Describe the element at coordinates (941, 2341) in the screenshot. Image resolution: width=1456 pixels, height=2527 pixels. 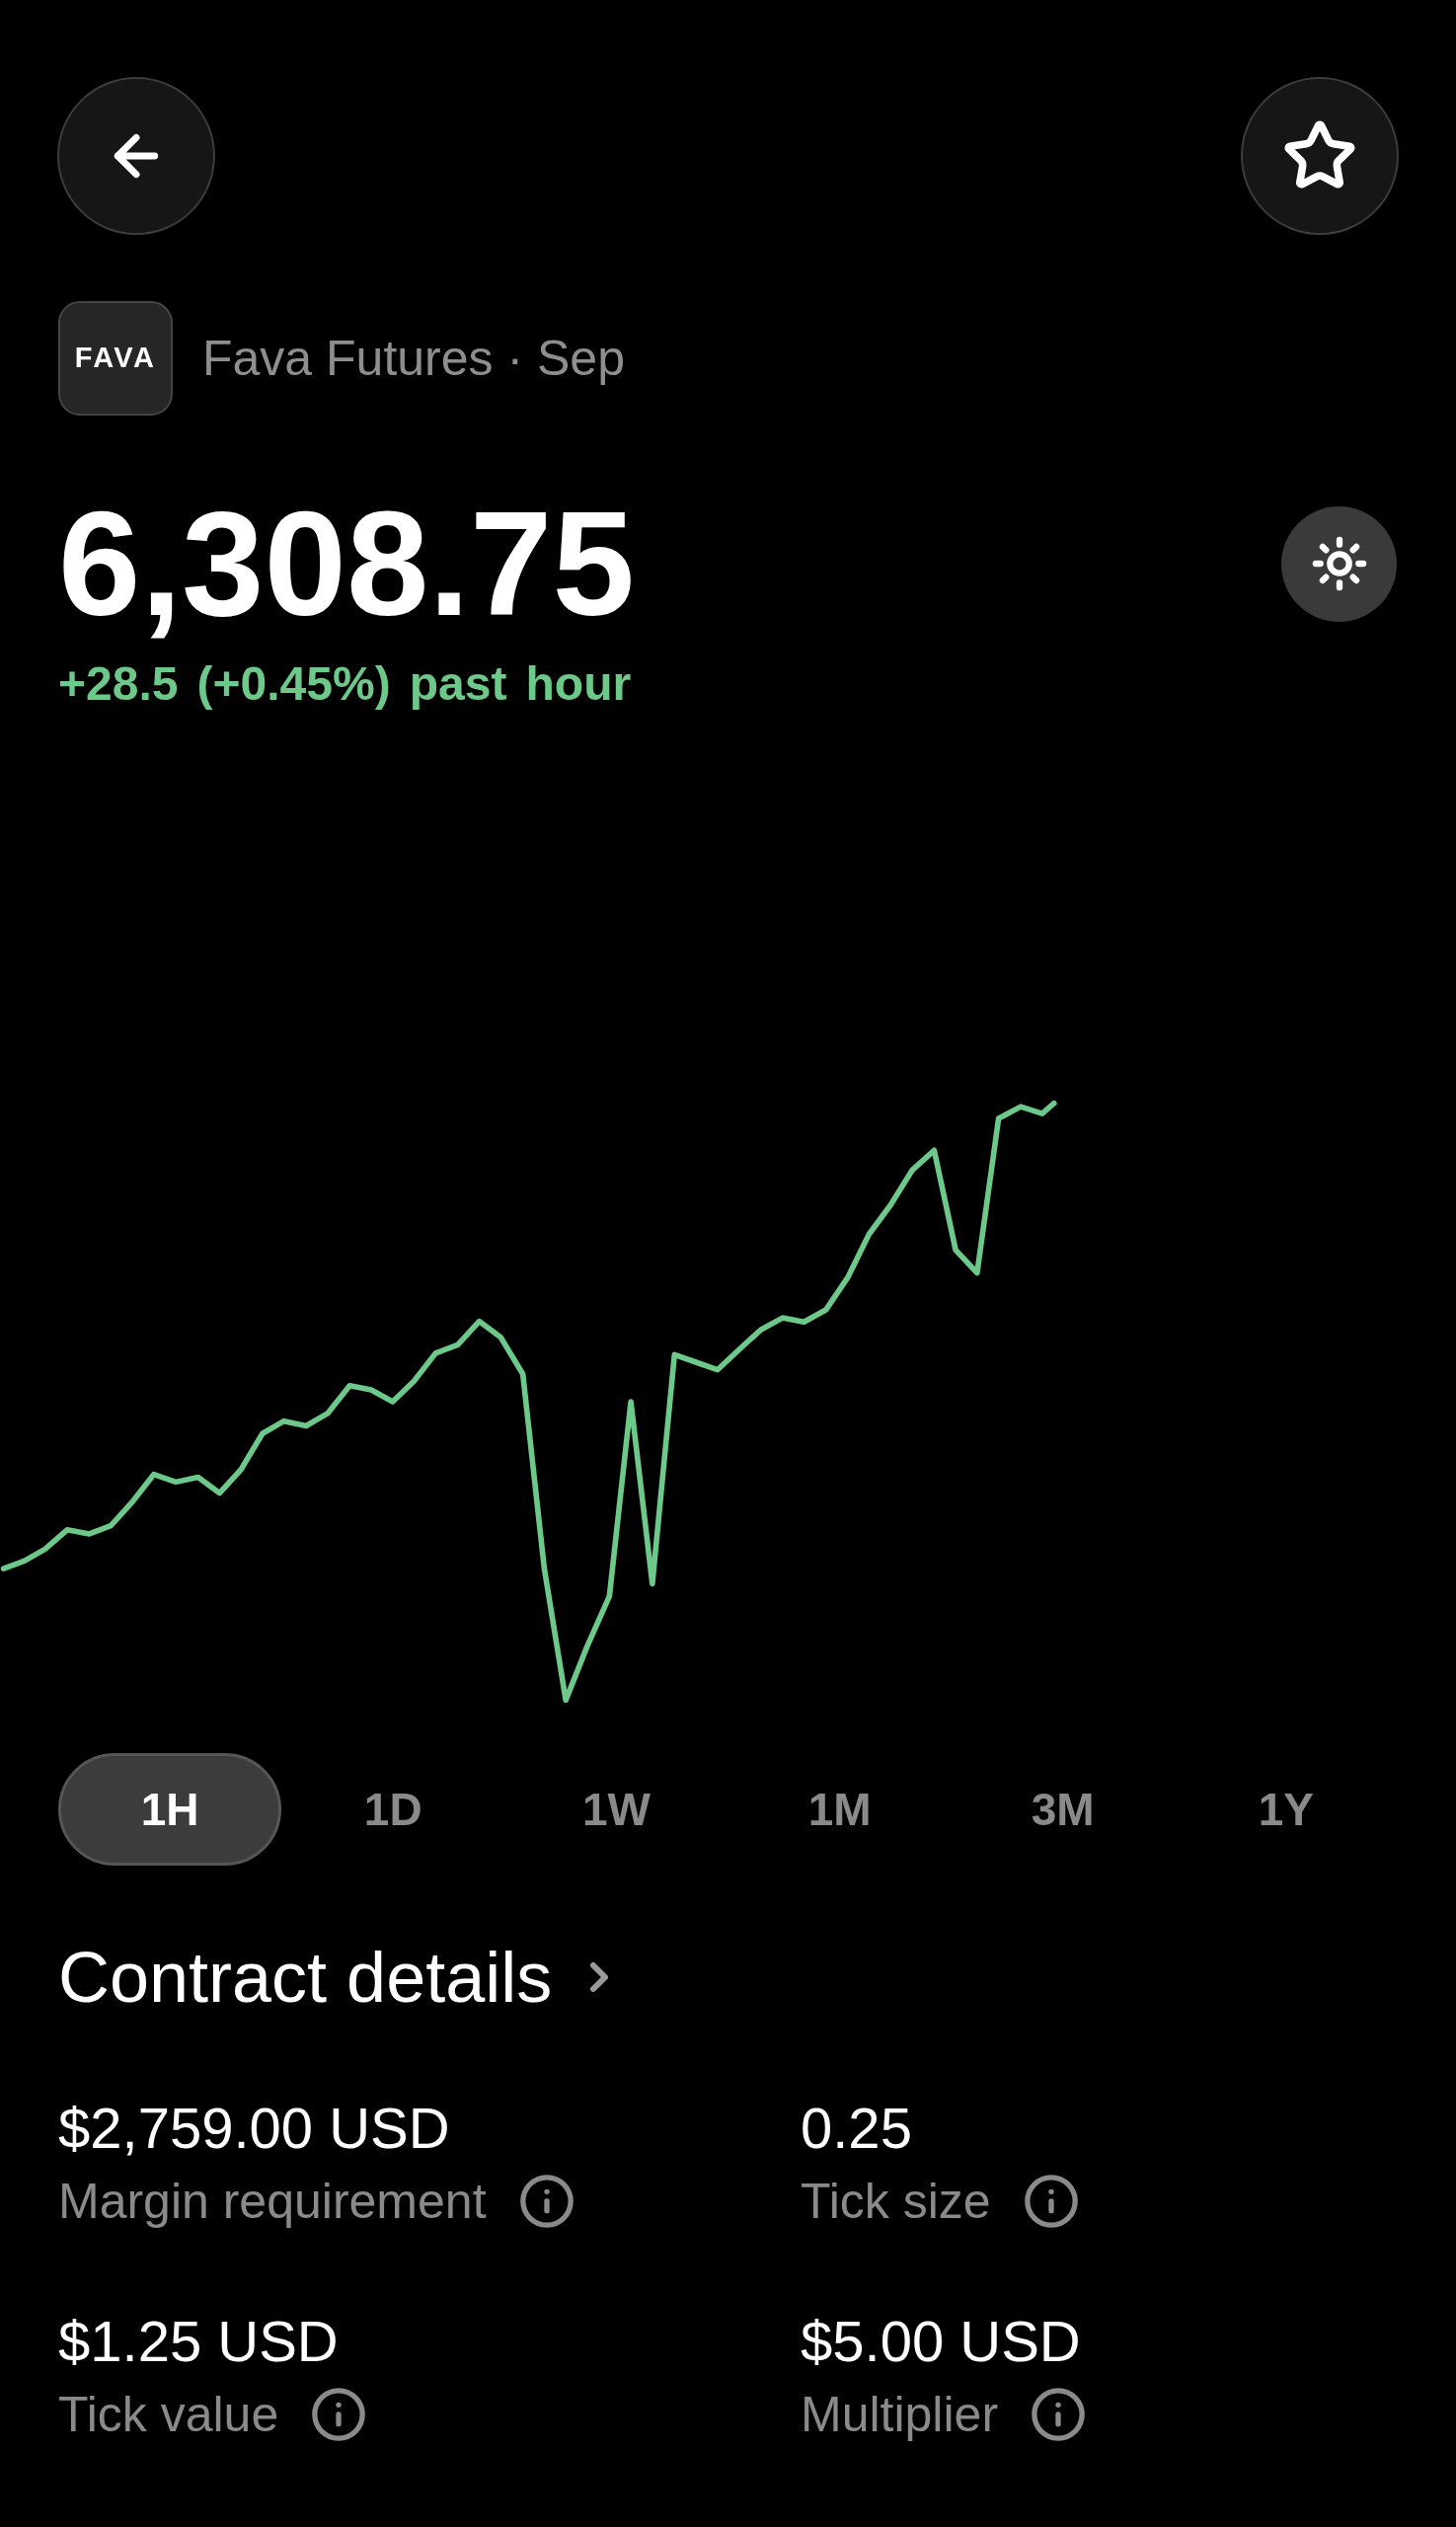
I see `detail-value: $5.00 USD` at that location.